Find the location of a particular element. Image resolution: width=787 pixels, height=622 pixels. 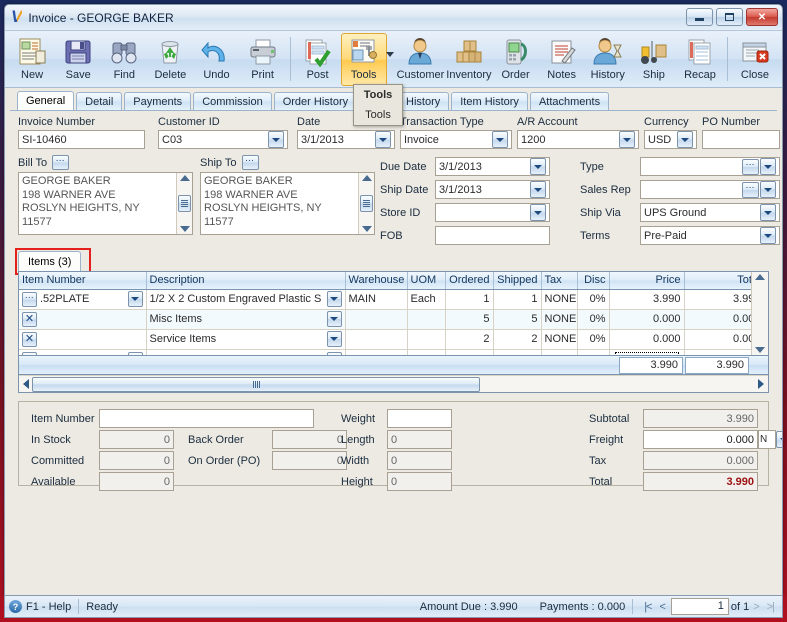

tools-popup-item: Tools is located at coordinates (378, 115).